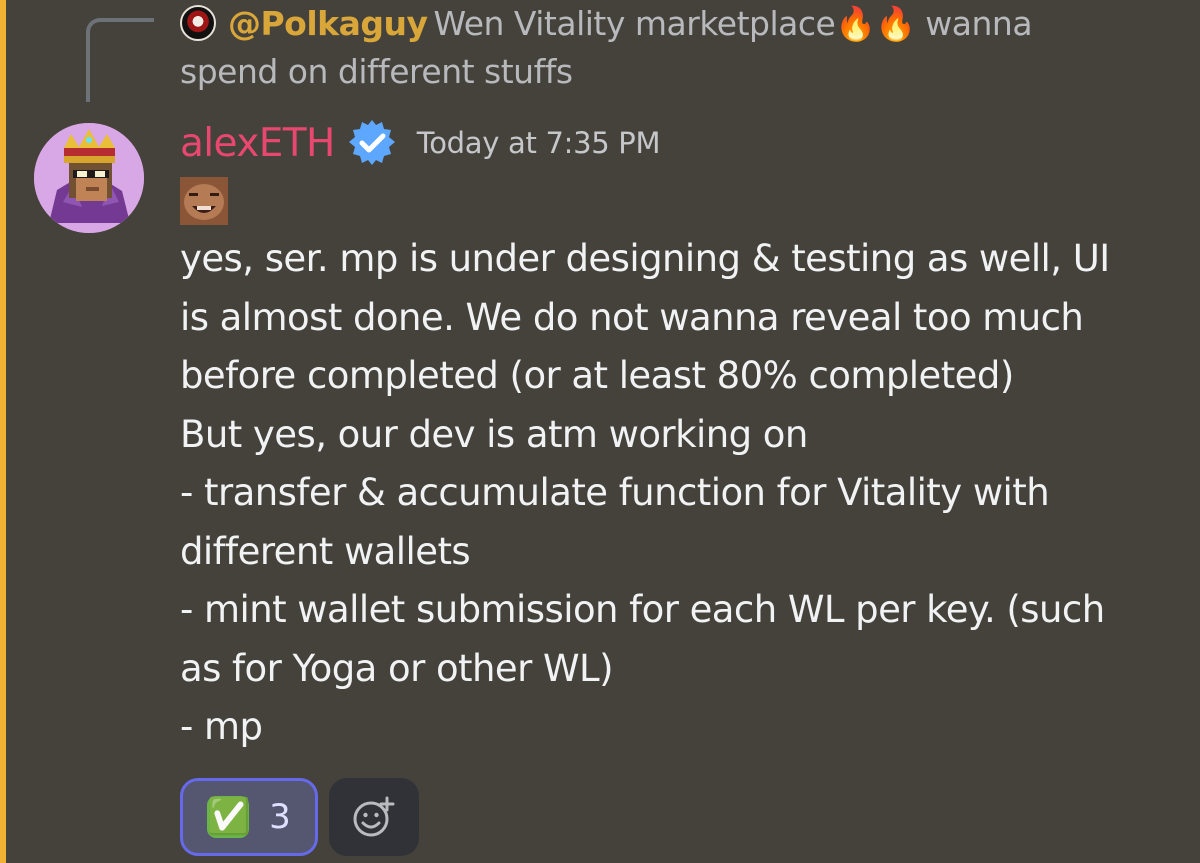 Image resolution: width=1200 pixels, height=863 pixels. What do you see at coordinates (3, 431) in the screenshot?
I see `mention-highlight-bar` at bounding box center [3, 431].